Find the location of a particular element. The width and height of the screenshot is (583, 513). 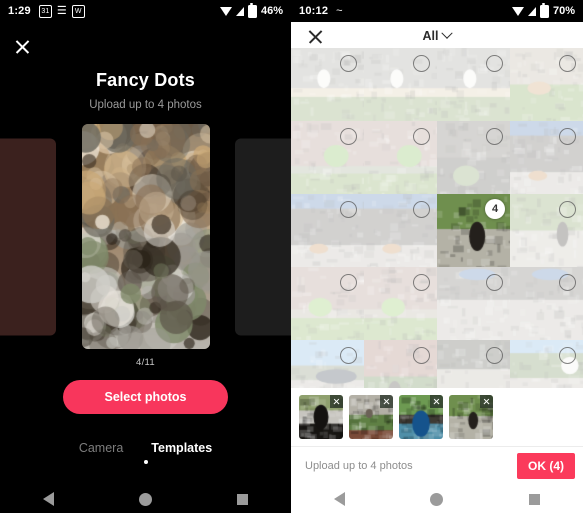

status-bar-right: 10:12 ~ 70% is located at coordinates (437, 11).